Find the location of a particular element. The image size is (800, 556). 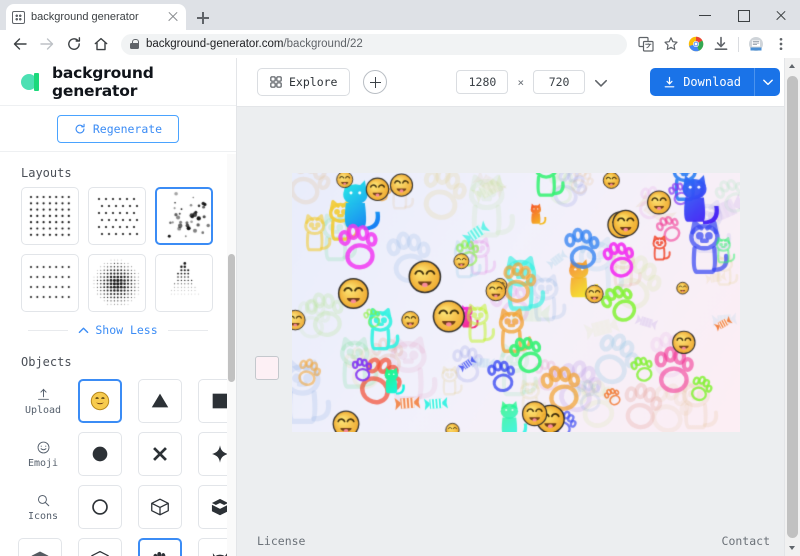

object-option-emoji-smiley is located at coordinates (100, 401).